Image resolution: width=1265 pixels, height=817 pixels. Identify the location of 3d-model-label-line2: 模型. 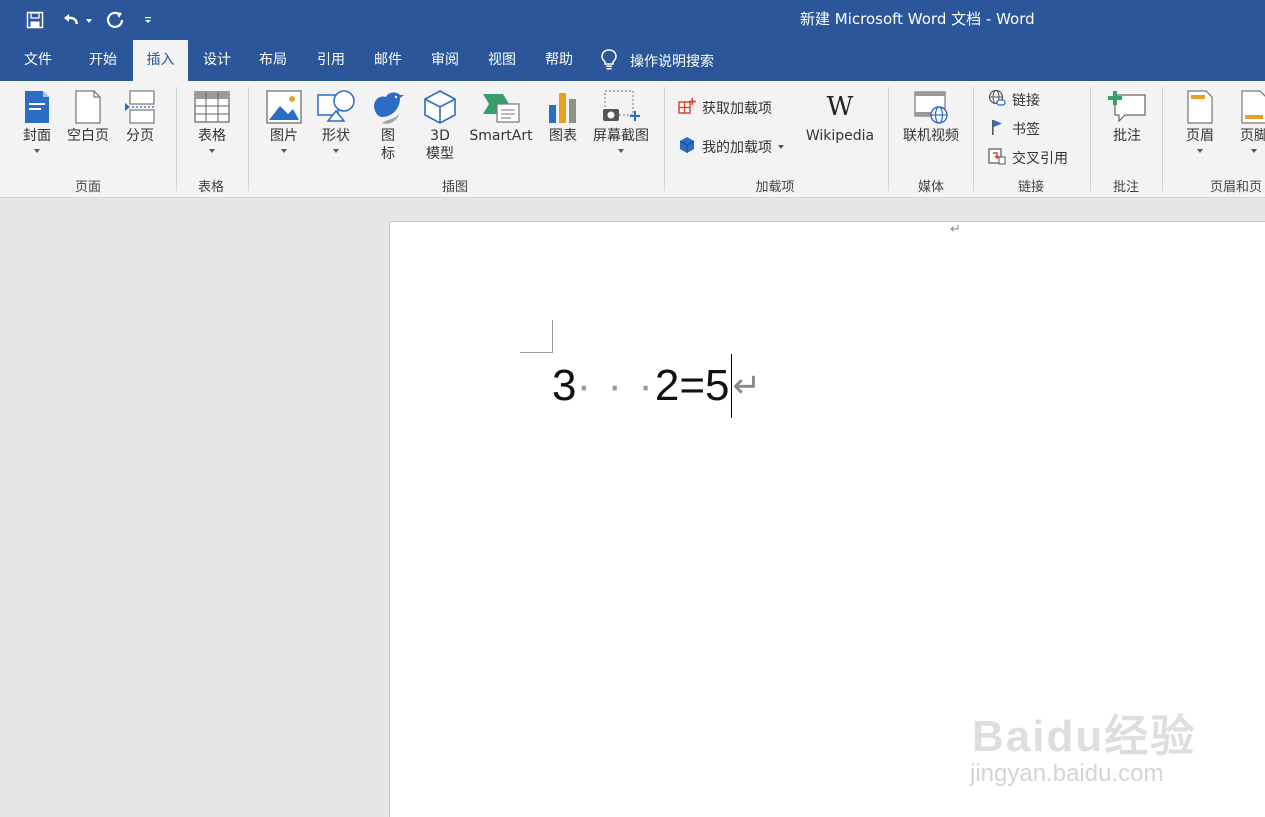
(440, 154).